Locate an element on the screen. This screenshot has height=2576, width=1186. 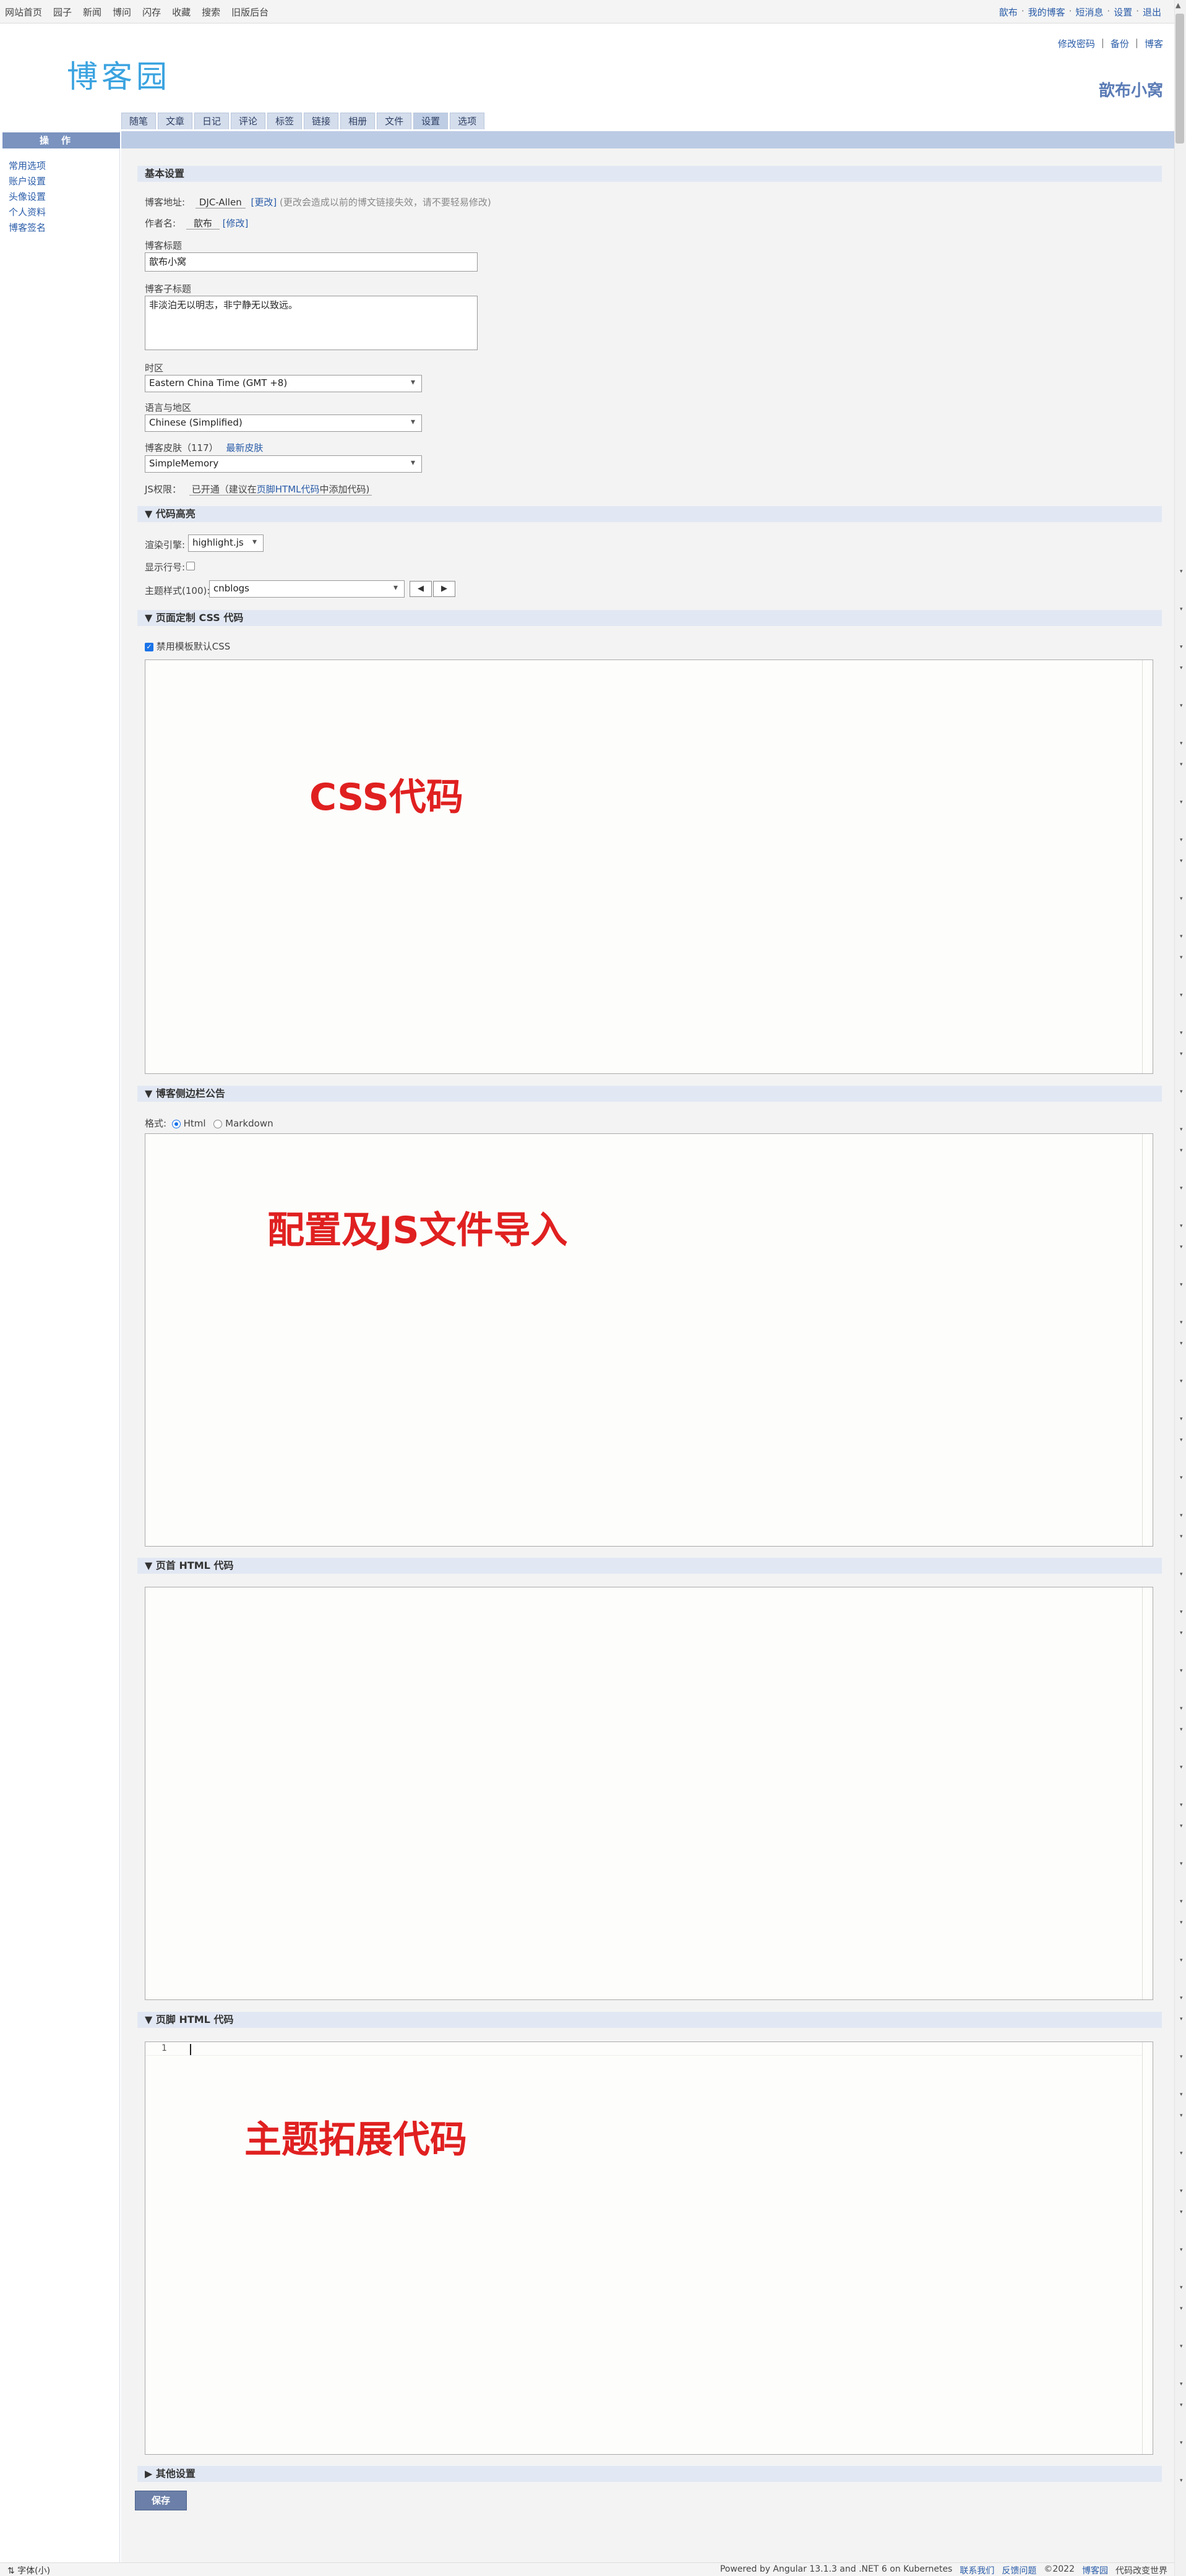
tab-tags: 标签 is located at coordinates (285, 121).